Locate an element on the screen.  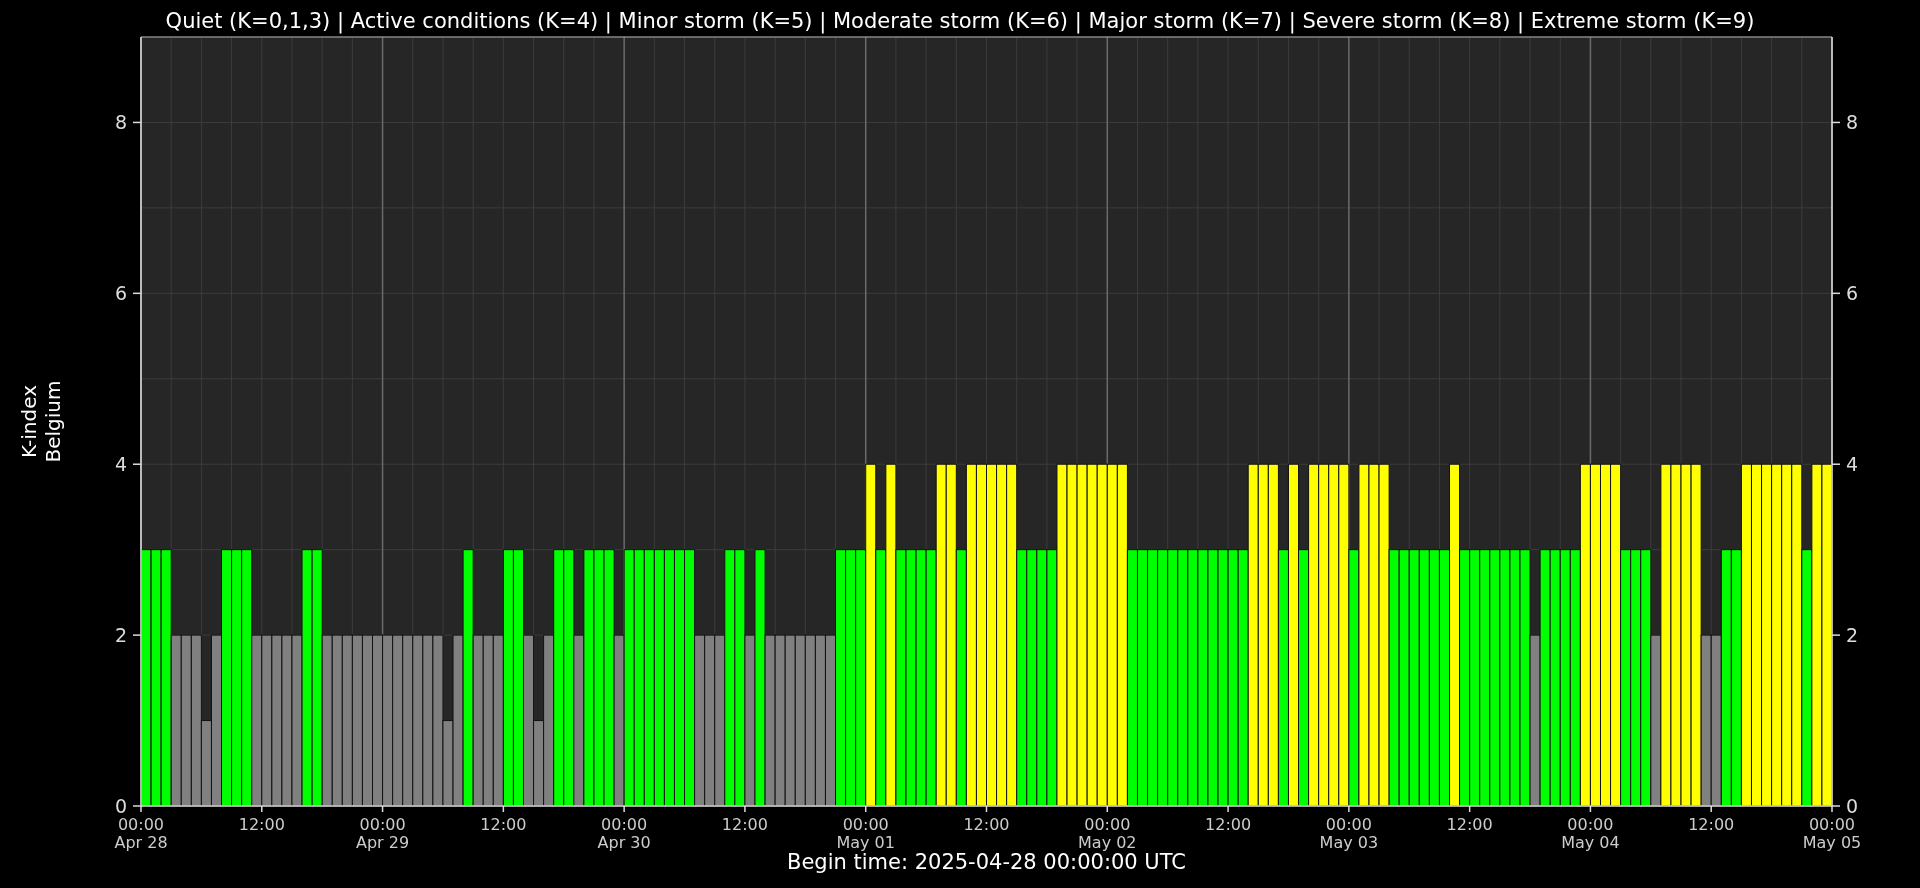
x-axis-label: Begin time: 2025-04-28 00:00:00 UTC is located at coordinates (986, 862).